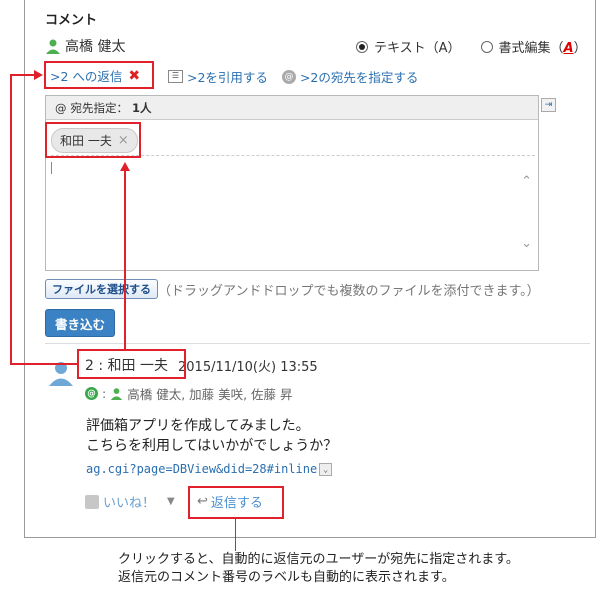  What do you see at coordinates (99, 75) in the screenshot?
I see `highlight-reply-label` at bounding box center [99, 75].